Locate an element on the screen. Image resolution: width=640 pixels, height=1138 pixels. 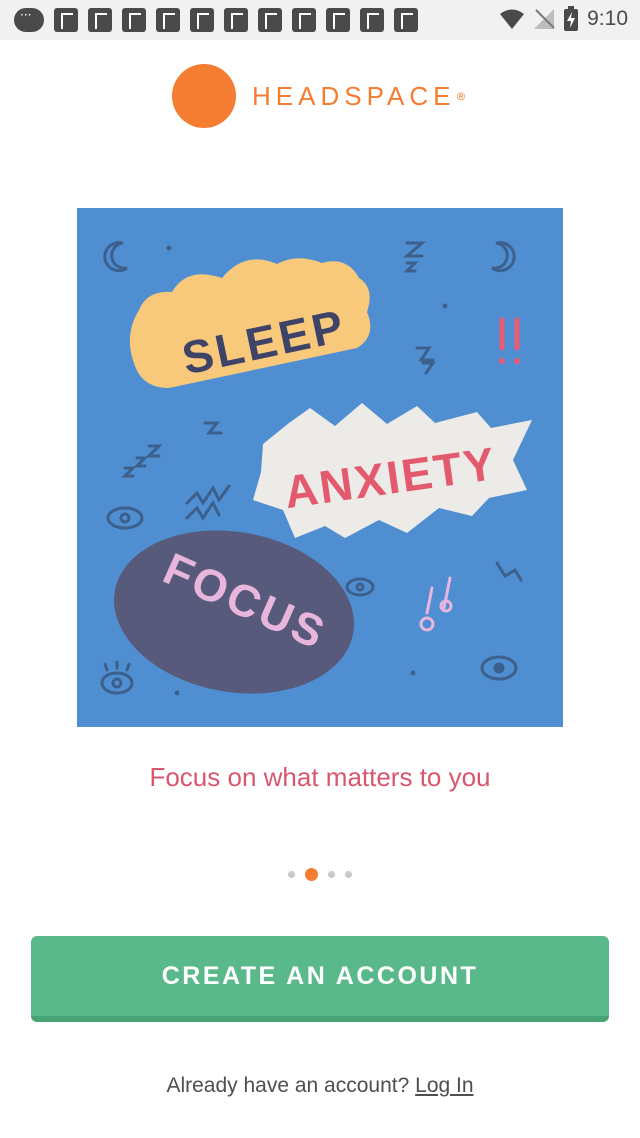
login-prompt: Already have an account? Log In is located at coordinates (320, 1086).